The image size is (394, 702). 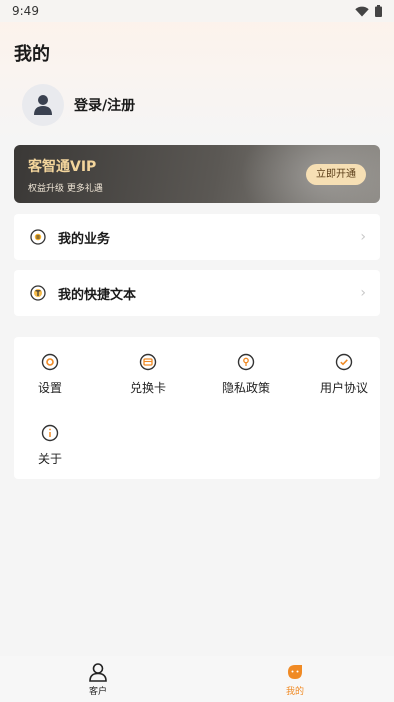 What do you see at coordinates (148, 362) in the screenshot?
I see `card-icon` at bounding box center [148, 362].